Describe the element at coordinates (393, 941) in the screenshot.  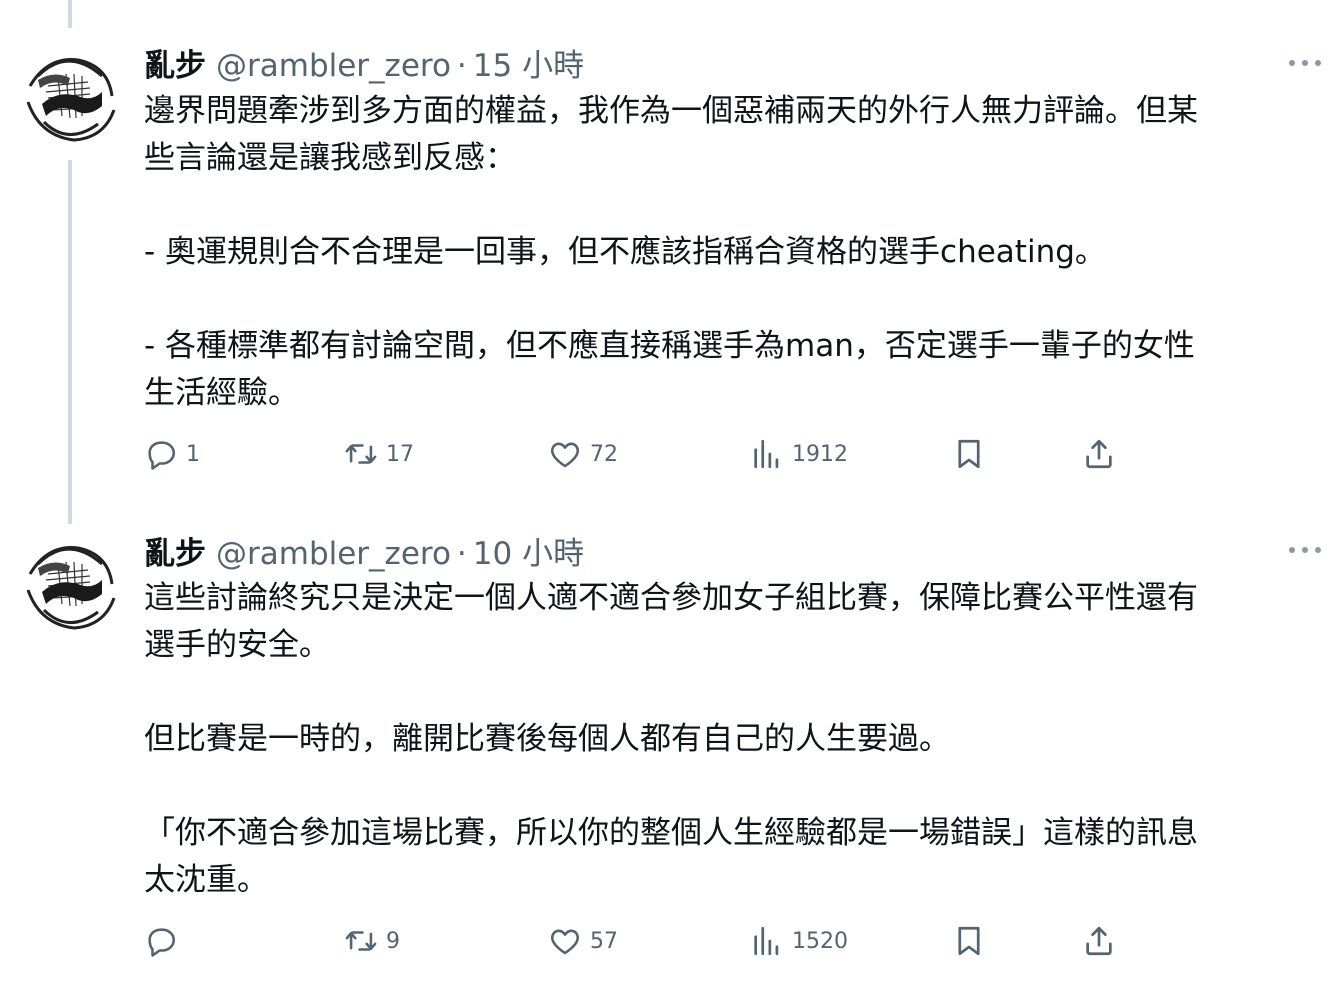
I see `repost-count: 9` at that location.